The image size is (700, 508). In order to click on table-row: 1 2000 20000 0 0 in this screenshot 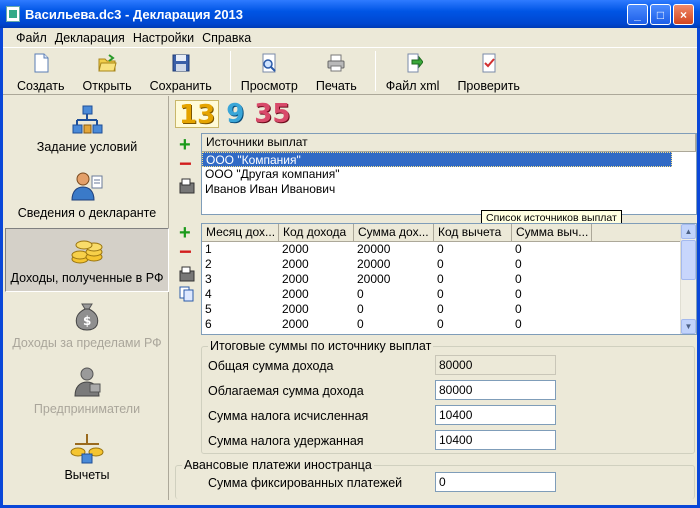, I will do `click(449, 249)`.